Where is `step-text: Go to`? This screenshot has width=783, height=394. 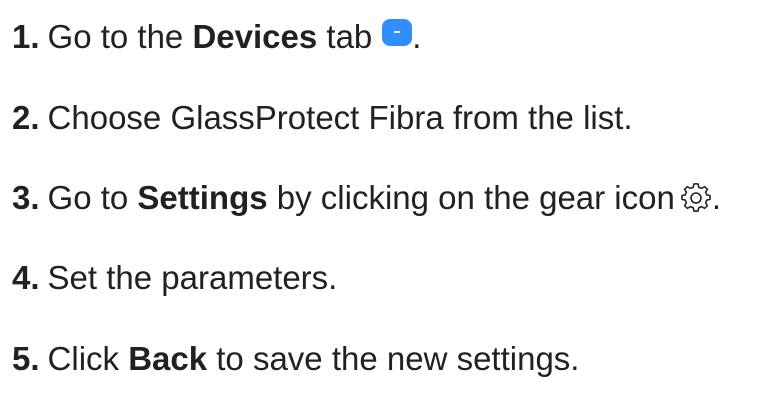 step-text: Go to is located at coordinates (88, 197).